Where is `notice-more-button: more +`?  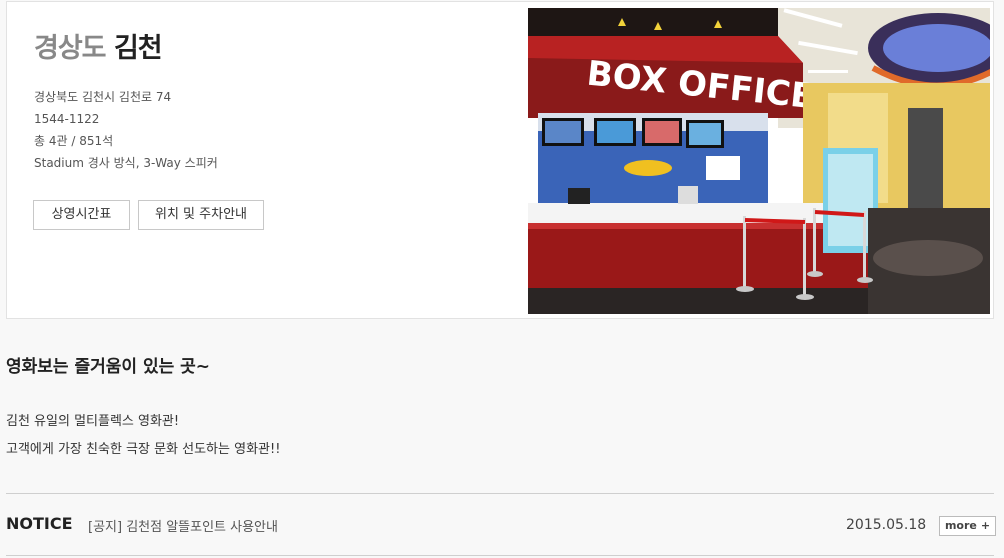 notice-more-button: more + is located at coordinates (967, 526).